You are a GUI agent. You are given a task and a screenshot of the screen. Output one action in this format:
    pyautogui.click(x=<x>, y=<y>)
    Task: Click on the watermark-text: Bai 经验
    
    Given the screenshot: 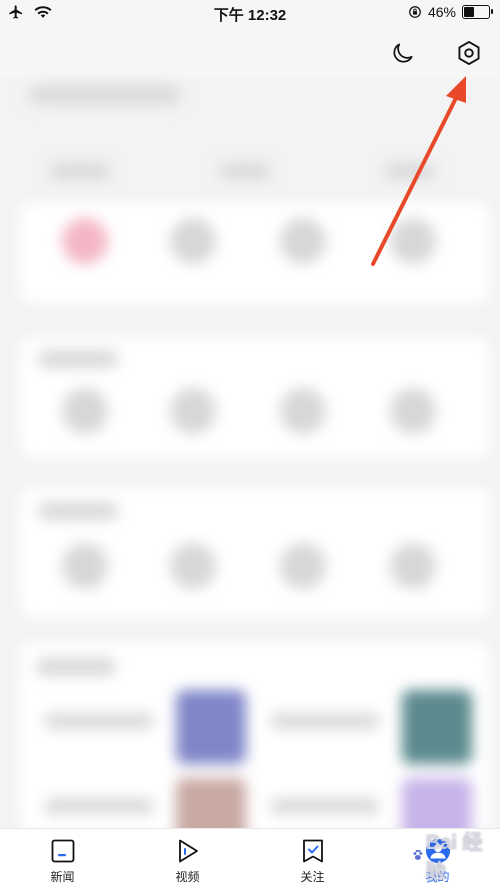 What is the action you would take?
    pyautogui.click(x=454, y=857)
    